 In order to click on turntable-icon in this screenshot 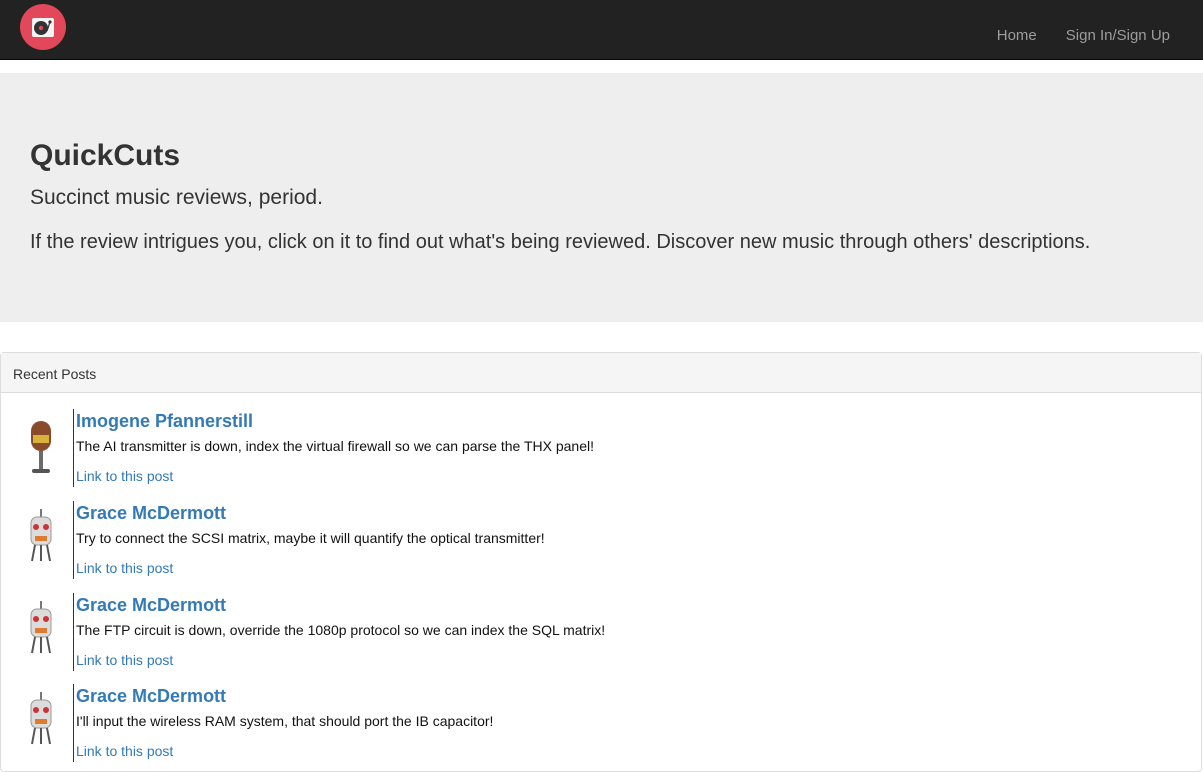, I will do `click(43, 27)`.